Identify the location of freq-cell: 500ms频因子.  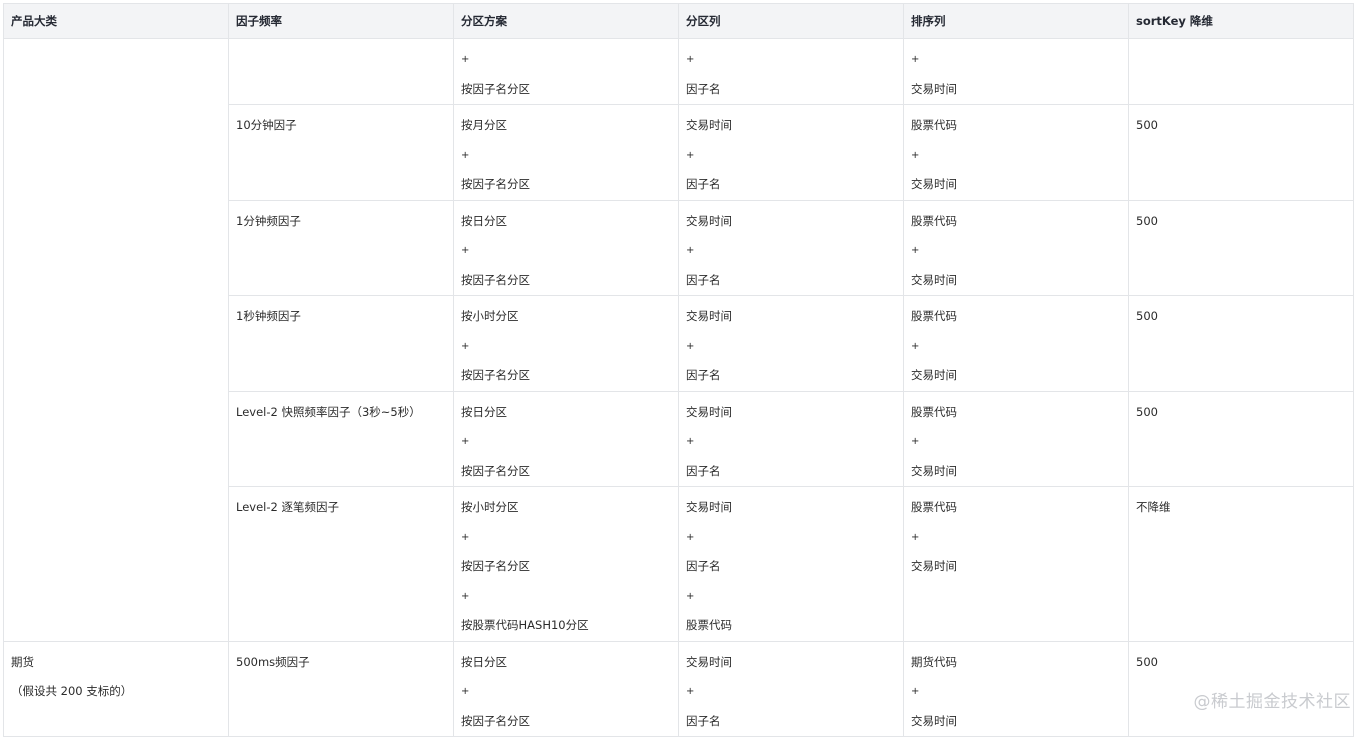
(341, 688).